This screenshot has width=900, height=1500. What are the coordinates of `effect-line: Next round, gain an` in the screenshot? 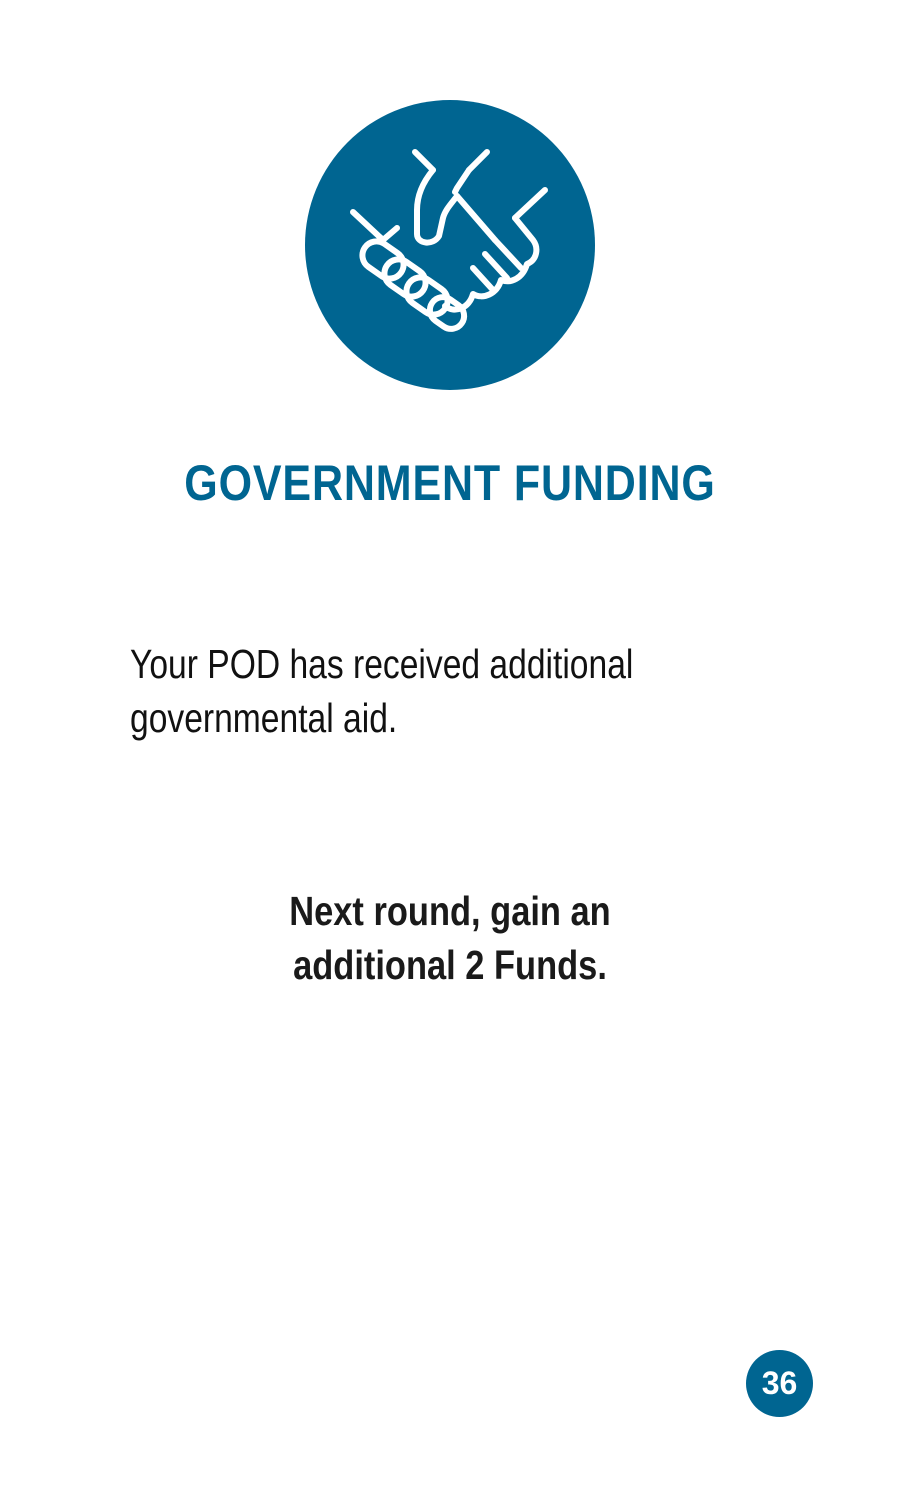 It's located at (450, 911).